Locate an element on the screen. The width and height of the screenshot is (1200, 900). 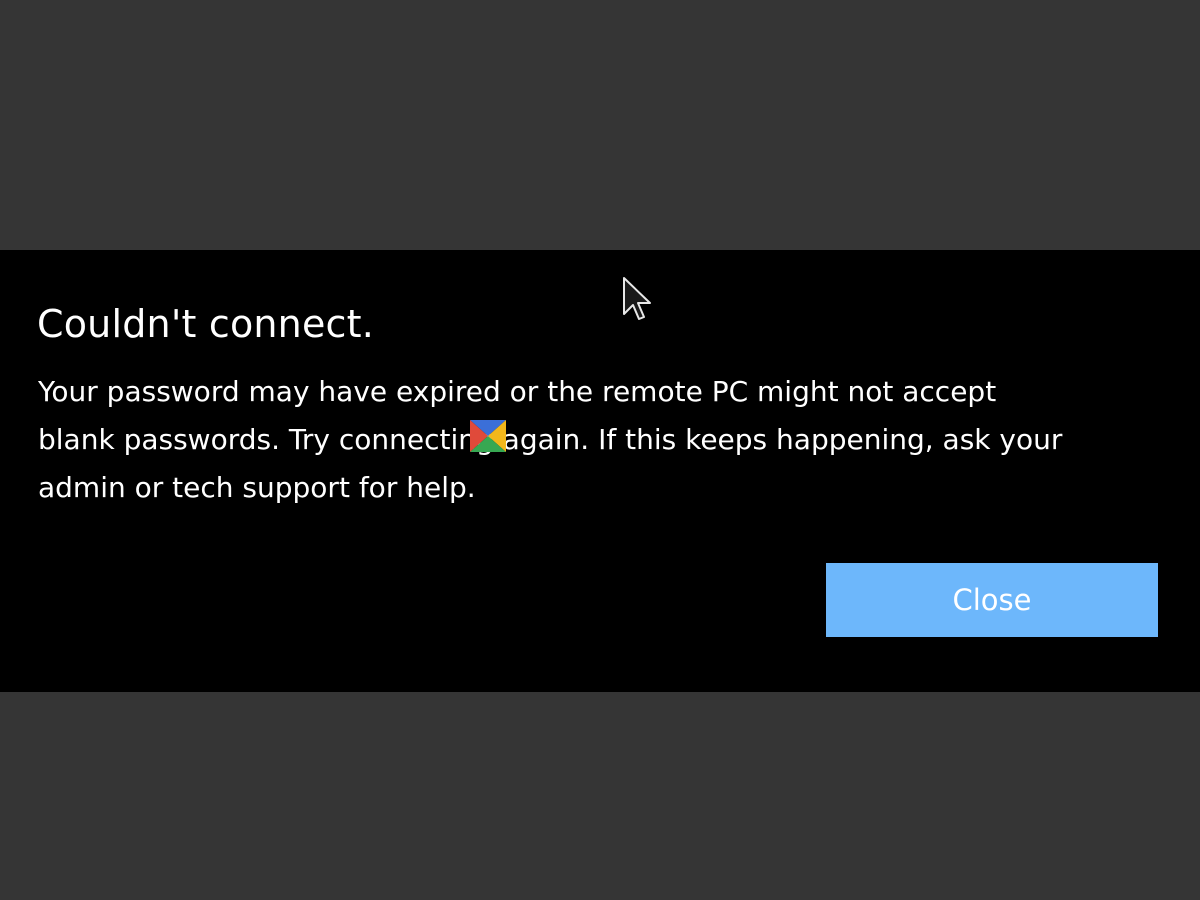
watermark-logo-icon is located at coordinates (488, 436).